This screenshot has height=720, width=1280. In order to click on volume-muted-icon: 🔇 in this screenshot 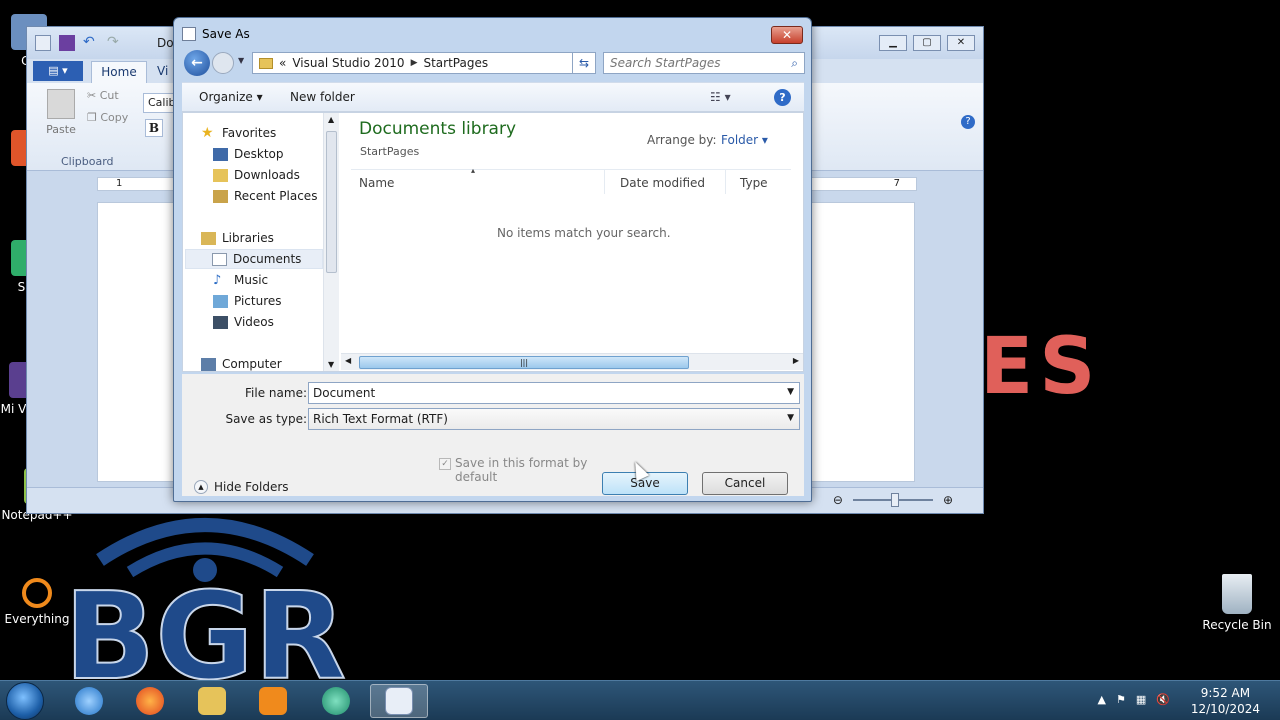, I will do `click(1163, 699)`.